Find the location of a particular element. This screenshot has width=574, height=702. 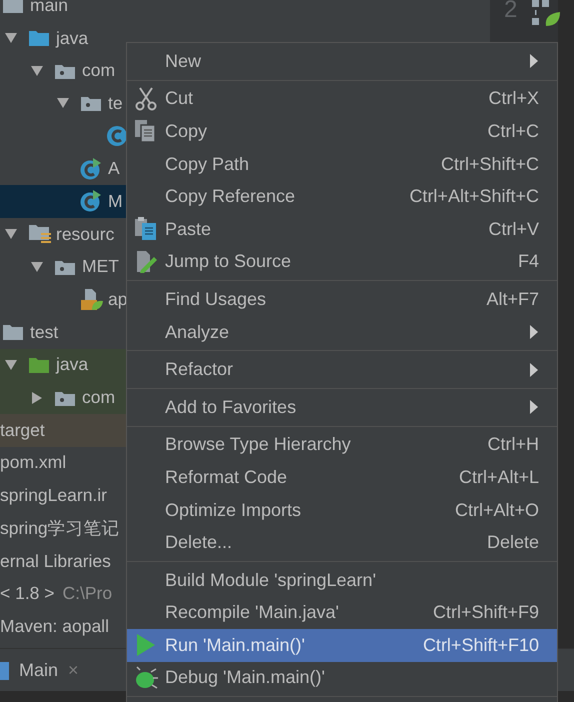

tree-item: A is located at coordinates (63, 169).